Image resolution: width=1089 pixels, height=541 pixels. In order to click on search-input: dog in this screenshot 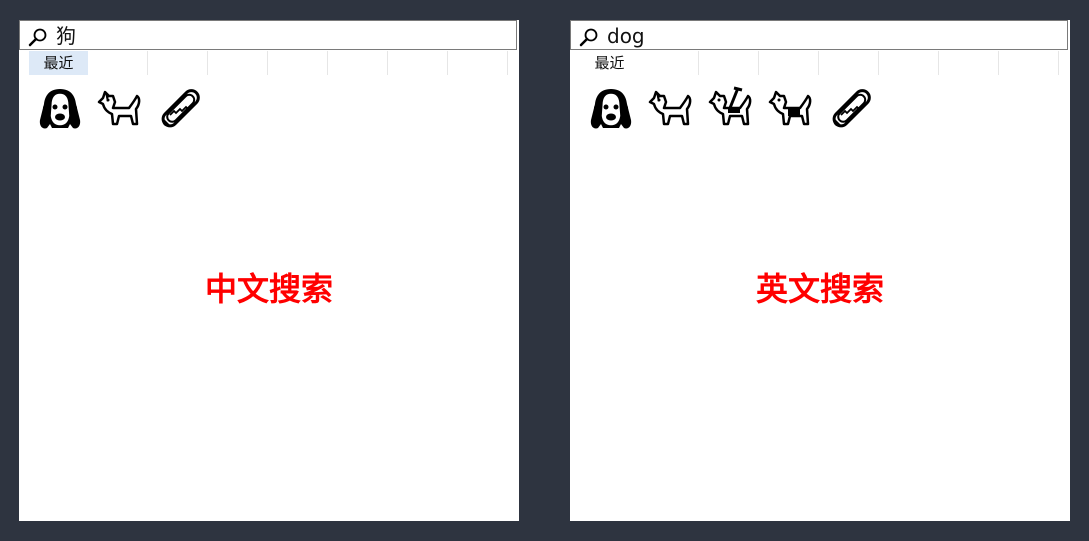, I will do `click(626, 36)`.